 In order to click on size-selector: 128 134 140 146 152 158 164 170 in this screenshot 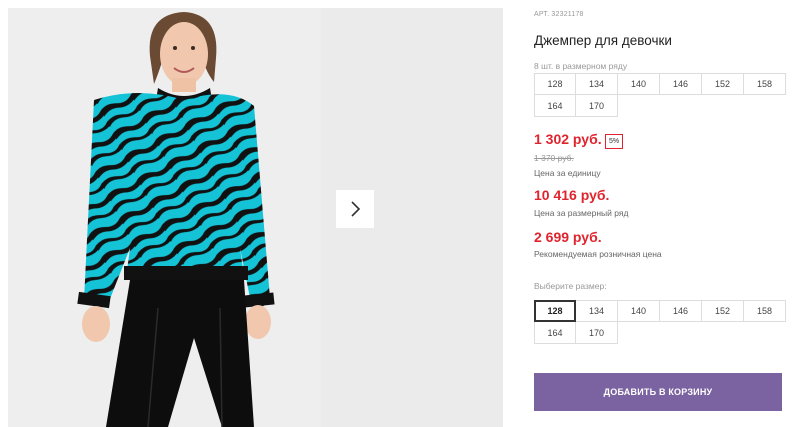, I will do `click(660, 322)`.